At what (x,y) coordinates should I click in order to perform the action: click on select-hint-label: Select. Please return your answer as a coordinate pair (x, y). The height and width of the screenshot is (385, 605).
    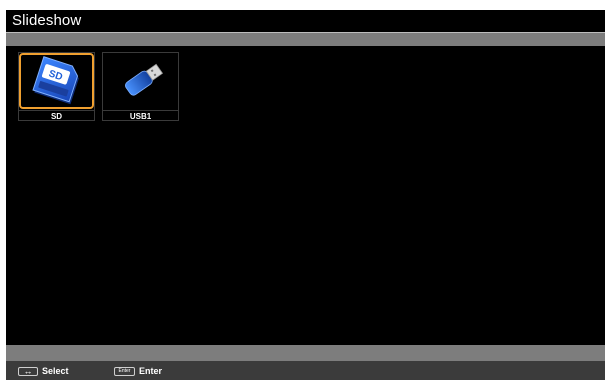
    Looking at the image, I should click on (55, 370).